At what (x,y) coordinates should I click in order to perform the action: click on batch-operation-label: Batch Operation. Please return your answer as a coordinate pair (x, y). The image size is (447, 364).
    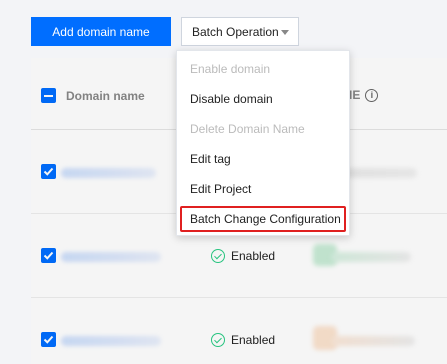
    Looking at the image, I should click on (235, 31).